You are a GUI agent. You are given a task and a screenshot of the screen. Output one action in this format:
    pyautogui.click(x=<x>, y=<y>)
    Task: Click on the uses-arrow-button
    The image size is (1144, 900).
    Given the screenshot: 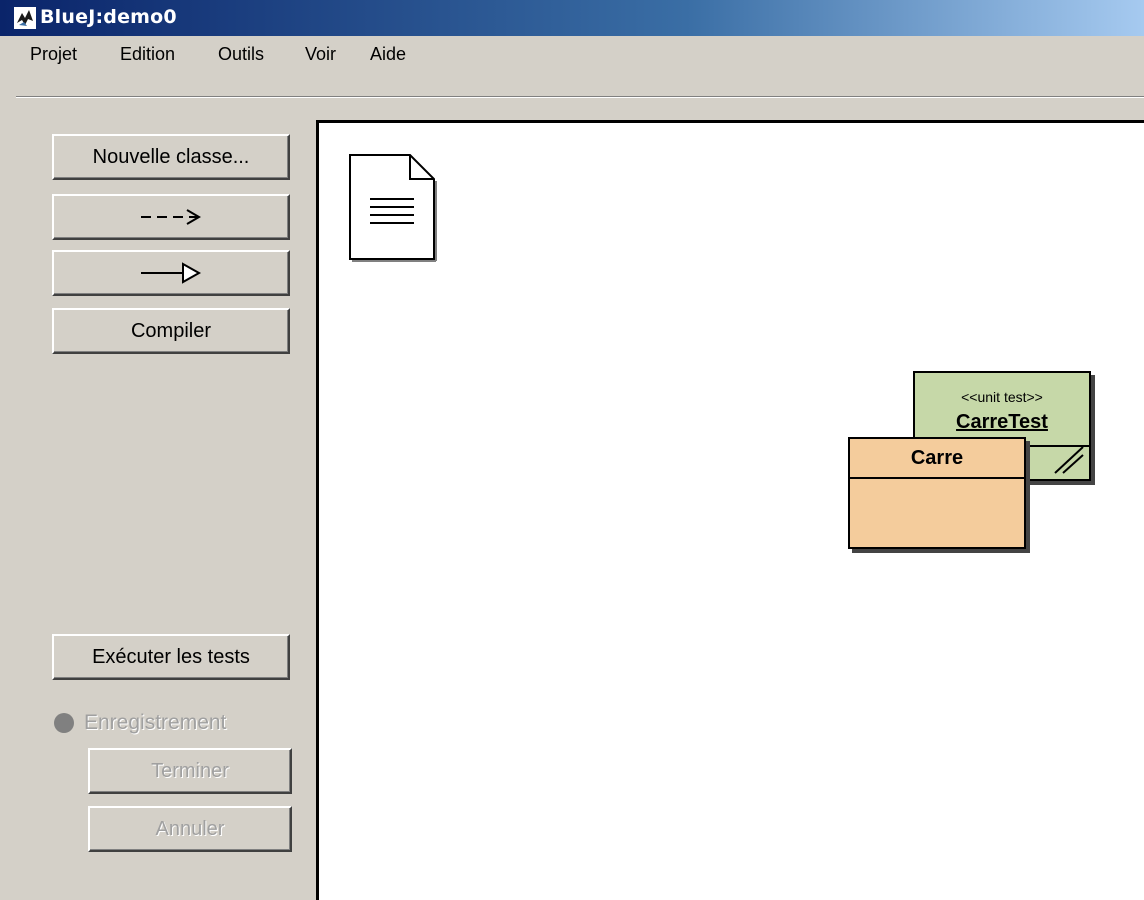 What is the action you would take?
    pyautogui.click(x=171, y=217)
    